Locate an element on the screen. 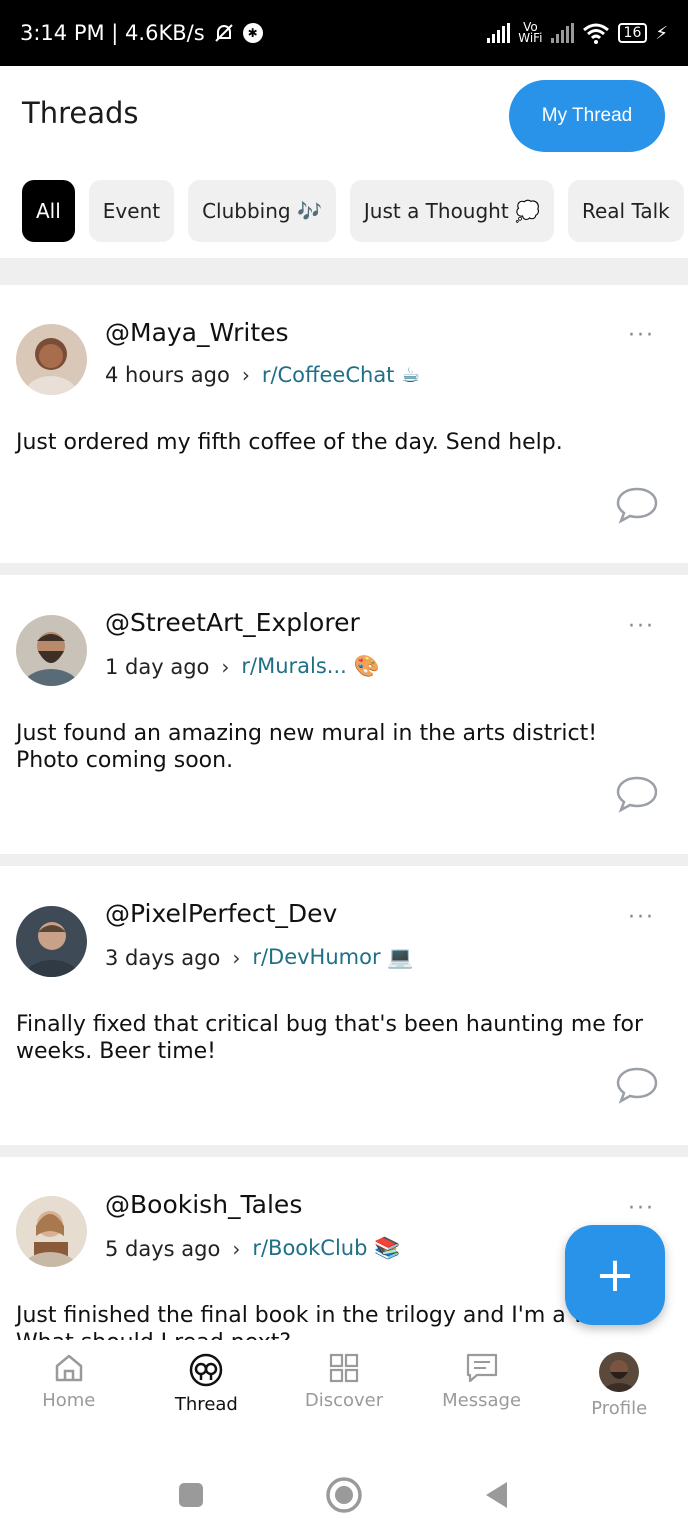 The height and width of the screenshot is (1529, 688). my-thread-button: My Thread is located at coordinates (587, 116).